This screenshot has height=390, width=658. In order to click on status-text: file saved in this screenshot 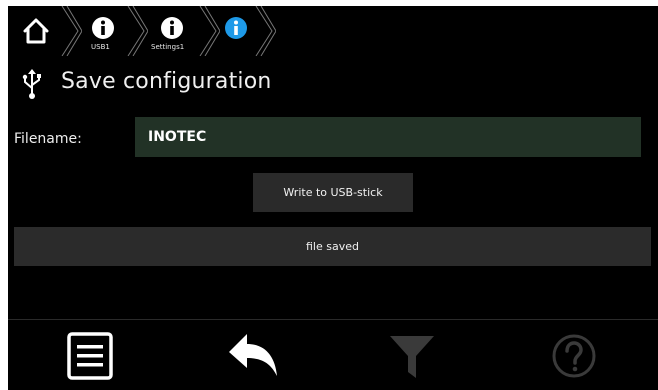, I will do `click(332, 246)`.